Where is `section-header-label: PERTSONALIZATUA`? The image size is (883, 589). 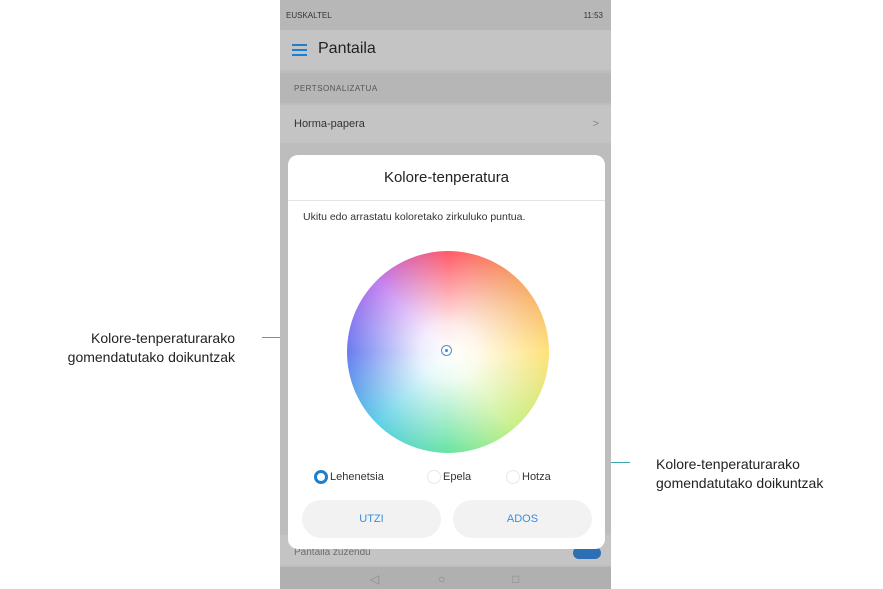
section-header-label: PERTSONALIZATUA is located at coordinates (336, 88).